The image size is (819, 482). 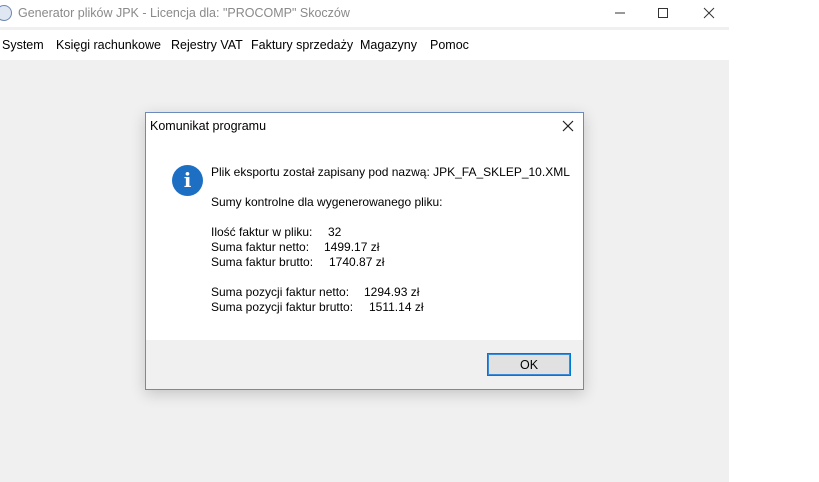 I want to click on menu-item-system: System, so click(x=23, y=45).